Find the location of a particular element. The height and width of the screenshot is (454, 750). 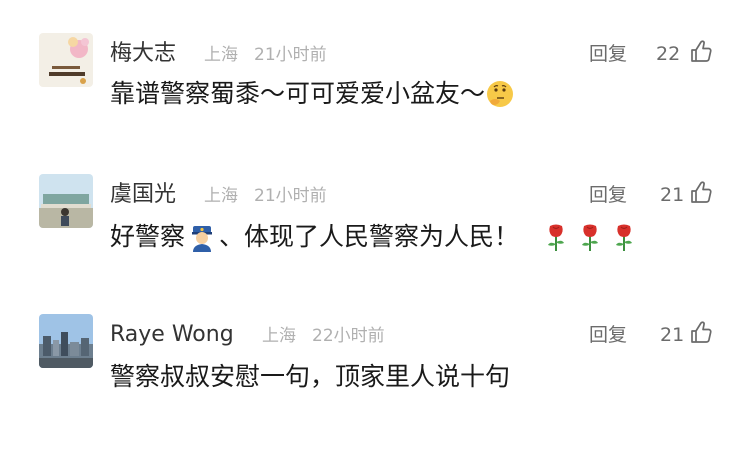

commenter-name: 梅大志 is located at coordinates (143, 54).